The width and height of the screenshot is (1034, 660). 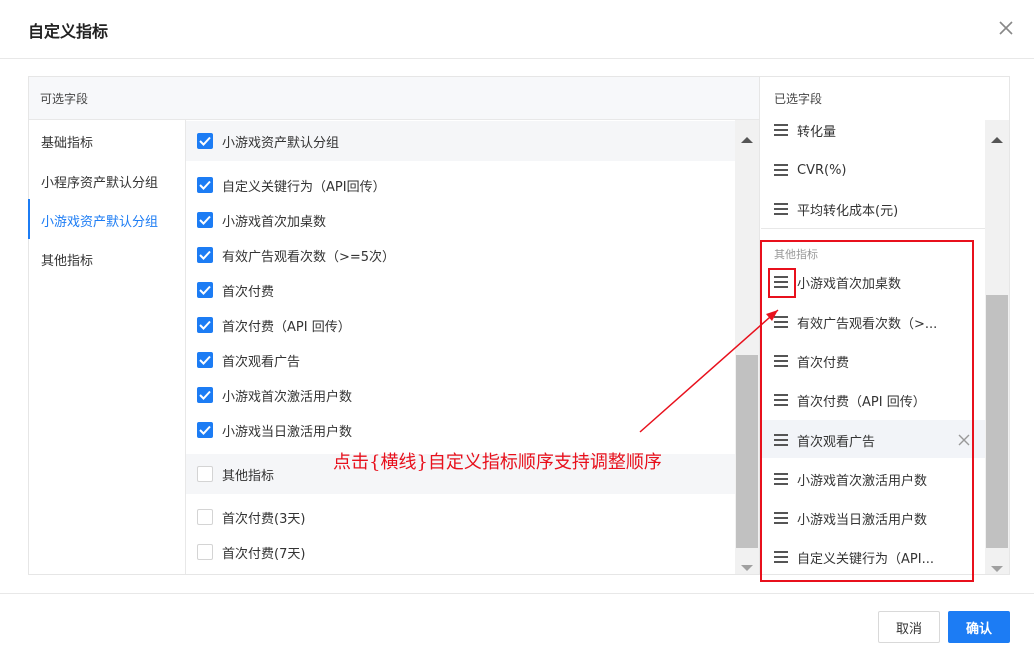 What do you see at coordinates (286, 327) in the screenshot?
I see `field-label: 首次付费（API 回传）` at bounding box center [286, 327].